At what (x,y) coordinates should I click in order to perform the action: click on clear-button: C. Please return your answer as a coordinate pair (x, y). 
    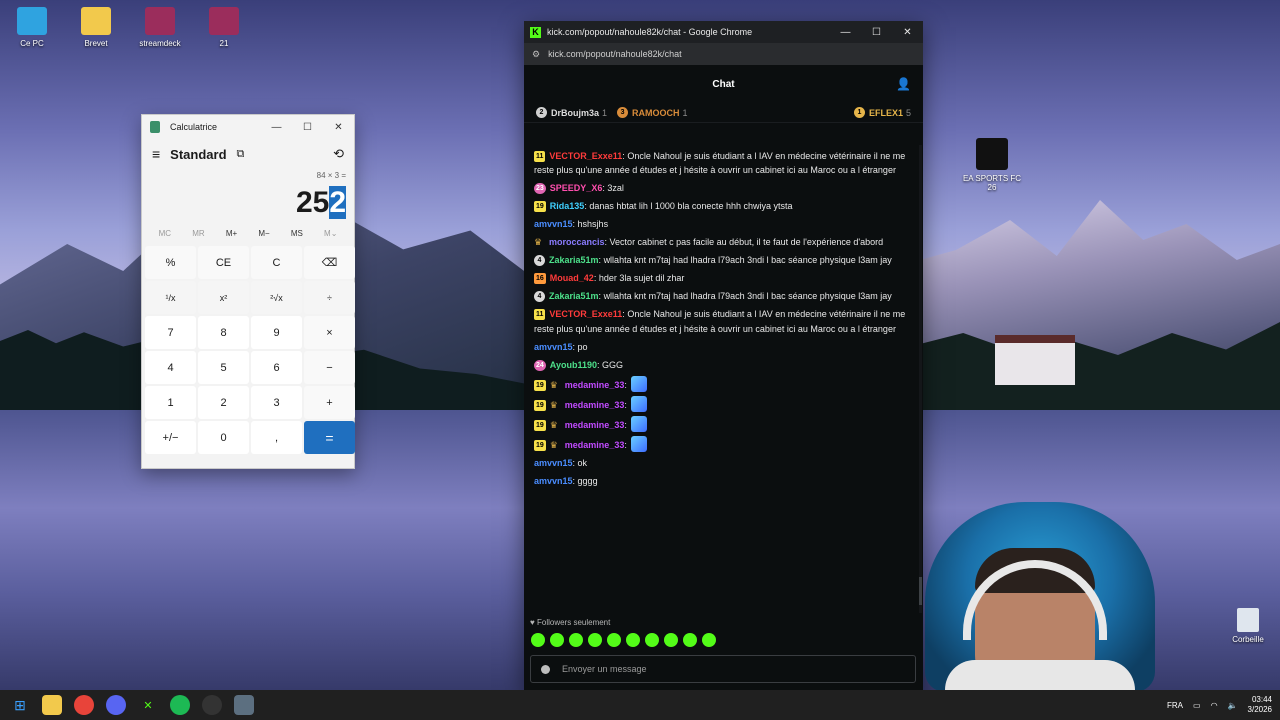
    Looking at the image, I should click on (276, 262).